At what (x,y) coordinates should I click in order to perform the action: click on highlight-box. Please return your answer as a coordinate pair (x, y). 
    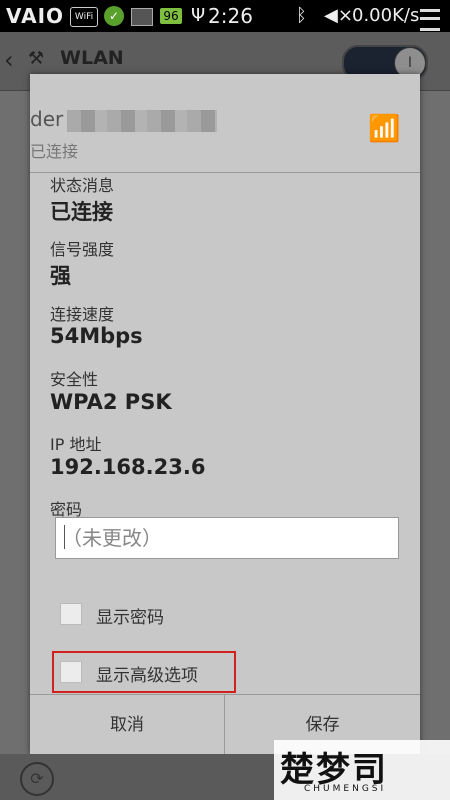
    Looking at the image, I should click on (144, 672).